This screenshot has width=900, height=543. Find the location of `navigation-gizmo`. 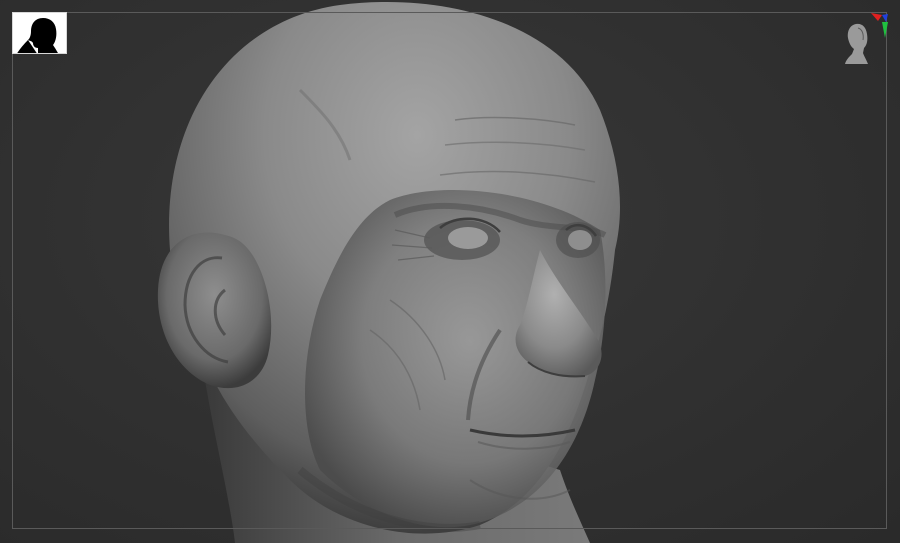

navigation-gizmo is located at coordinates (864, 40).